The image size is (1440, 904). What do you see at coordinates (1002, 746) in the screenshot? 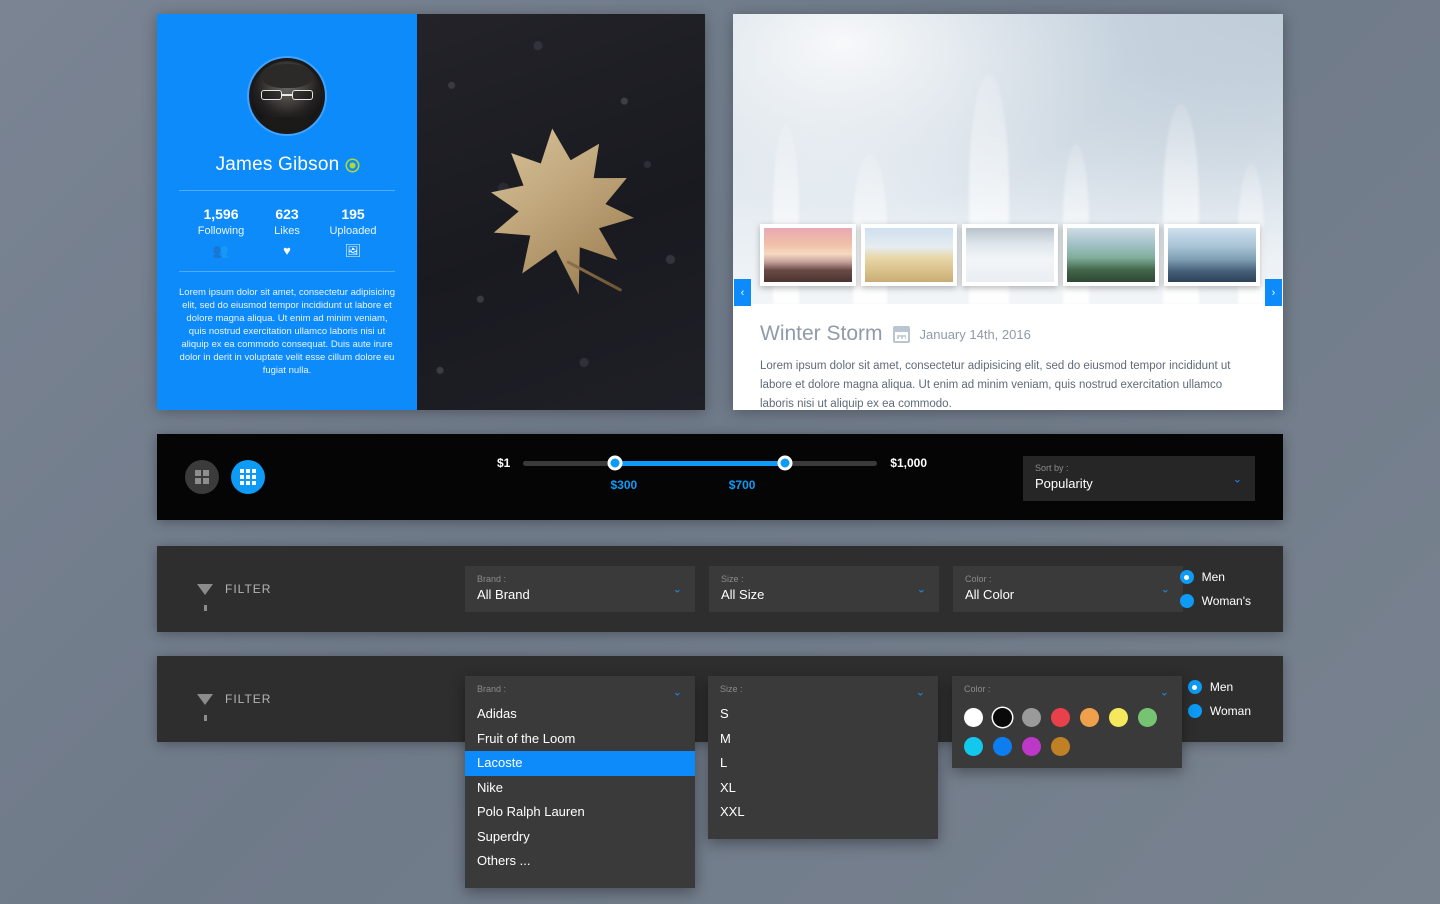
I see `color-swatch-blue` at bounding box center [1002, 746].